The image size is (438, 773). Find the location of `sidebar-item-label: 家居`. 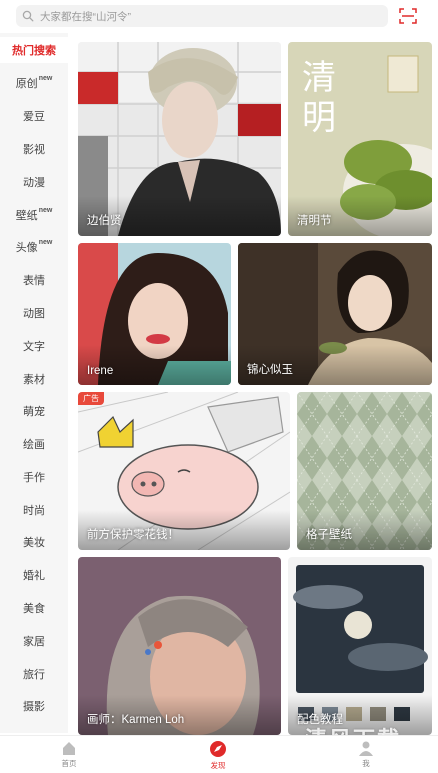

sidebar-item-label: 家居 is located at coordinates (34, 642).